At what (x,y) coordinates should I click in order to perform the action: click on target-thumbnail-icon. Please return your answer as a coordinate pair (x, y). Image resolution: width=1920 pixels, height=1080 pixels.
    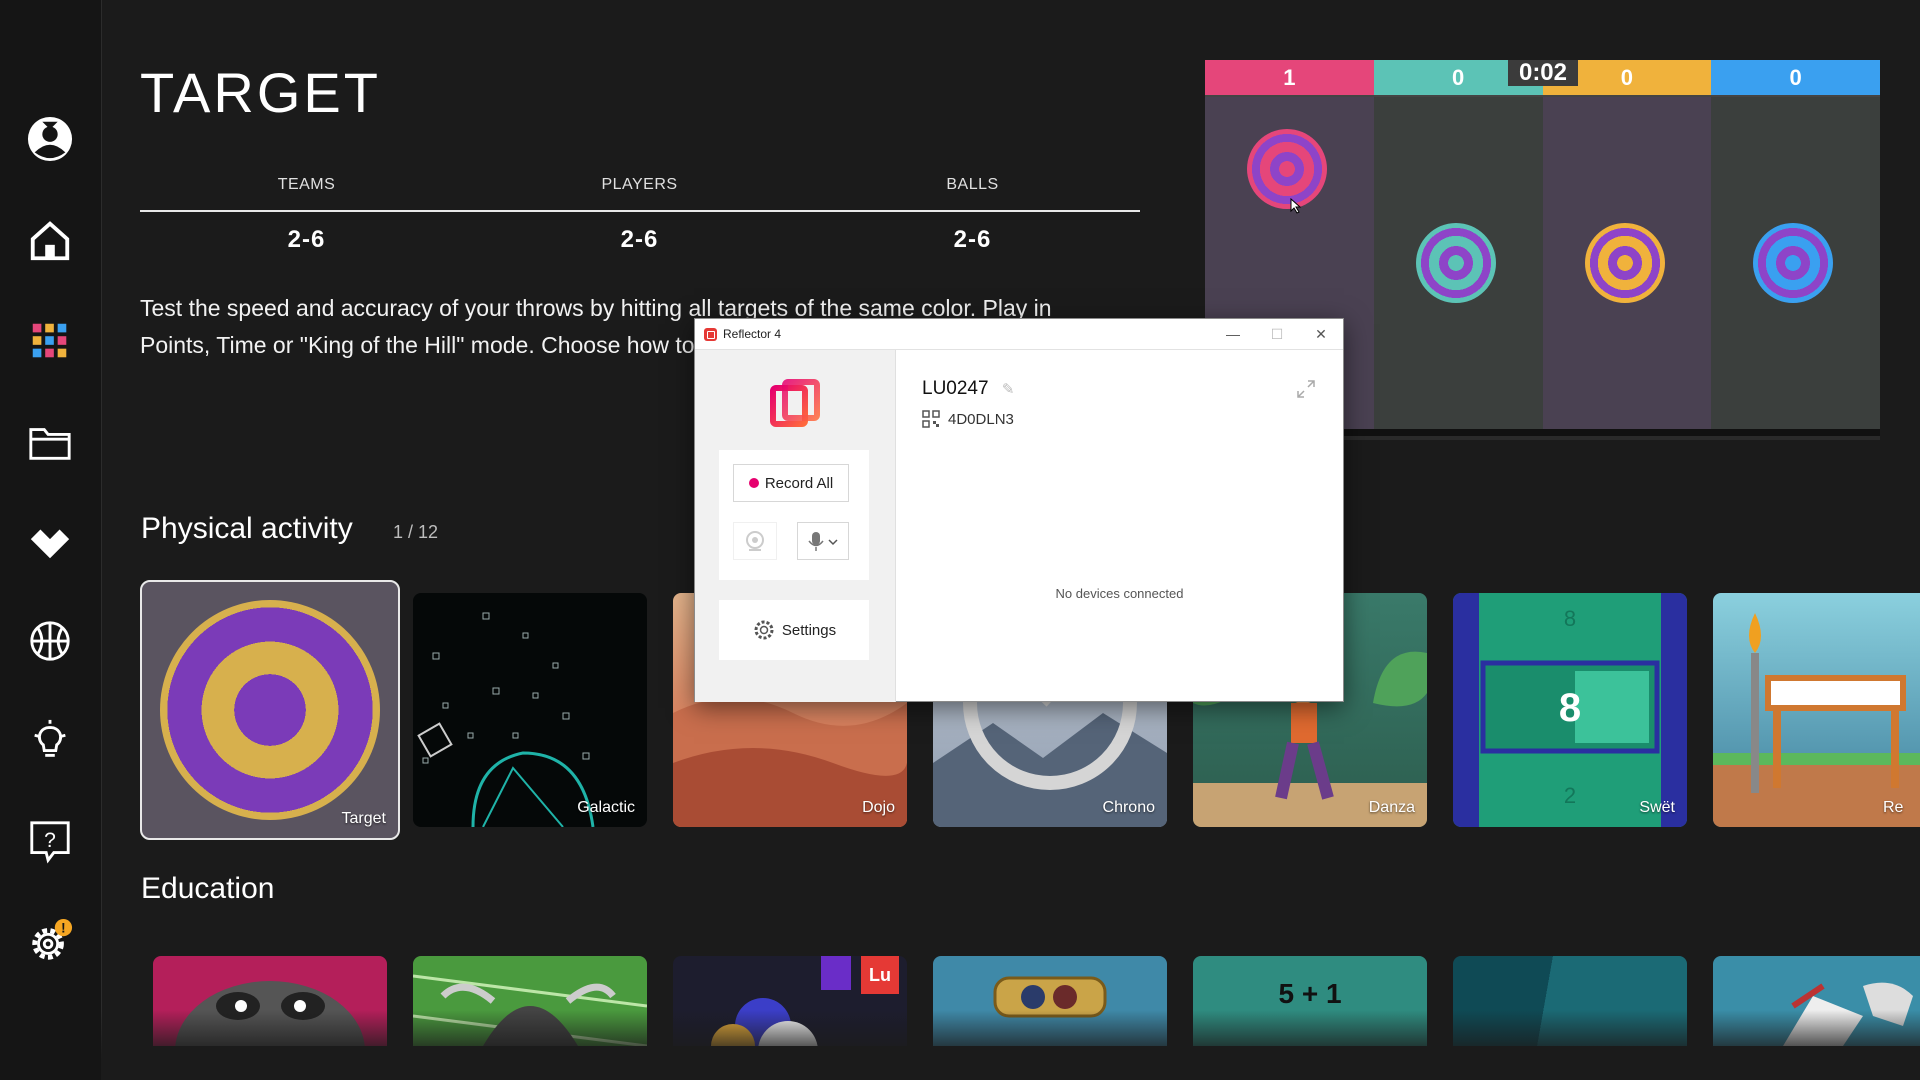
    Looking at the image, I should click on (270, 710).